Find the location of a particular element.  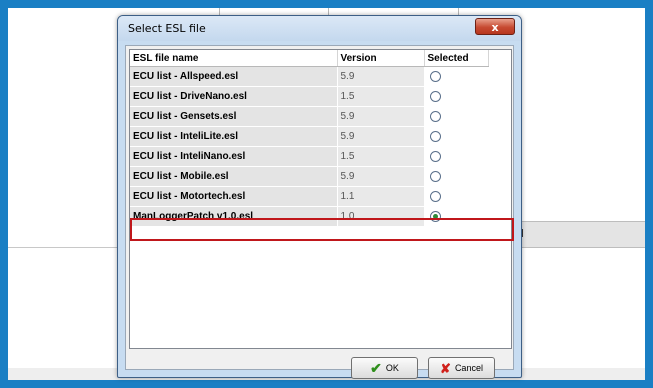

table-header-row: ESL file name Version Selected is located at coordinates (309, 58).